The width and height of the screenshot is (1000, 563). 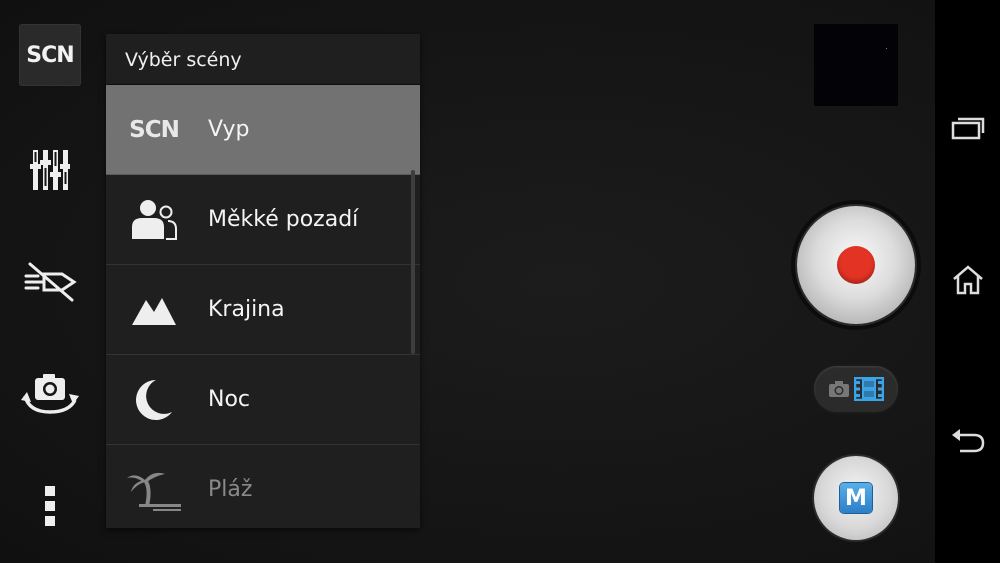 What do you see at coordinates (263, 486) in the screenshot?
I see `scene-option-beach: Pláž` at bounding box center [263, 486].